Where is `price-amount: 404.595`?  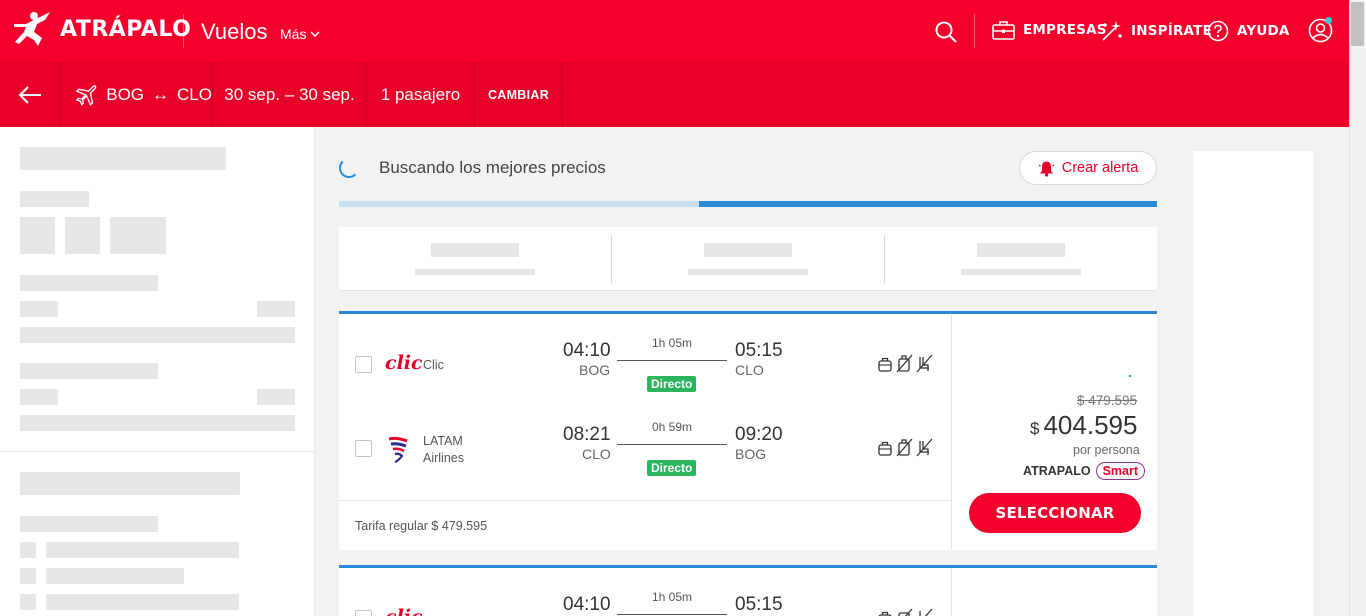 price-amount: 404.595 is located at coordinates (1090, 425).